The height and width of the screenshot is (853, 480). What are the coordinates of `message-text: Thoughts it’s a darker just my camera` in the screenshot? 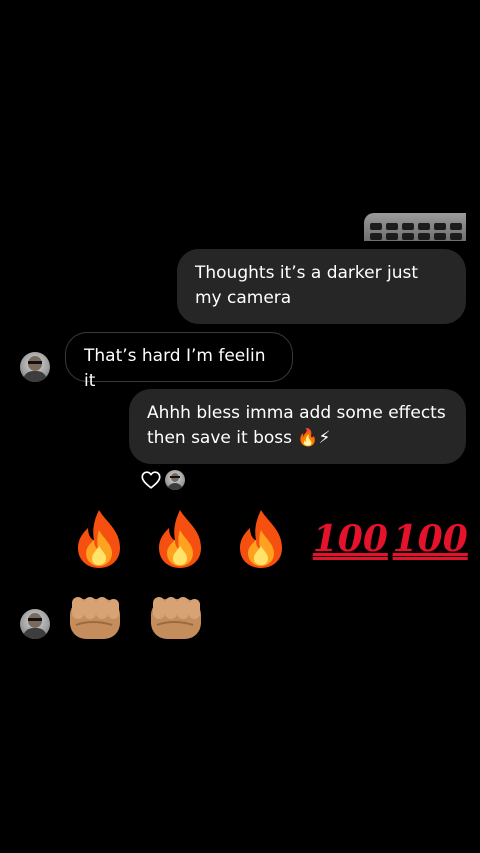 It's located at (307, 285).